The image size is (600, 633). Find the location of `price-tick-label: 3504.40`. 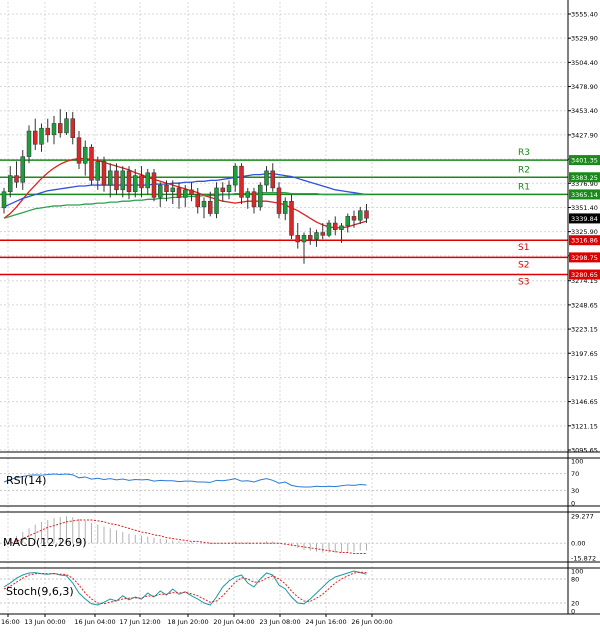

price-tick-label: 3504.40 is located at coordinates (584, 63).